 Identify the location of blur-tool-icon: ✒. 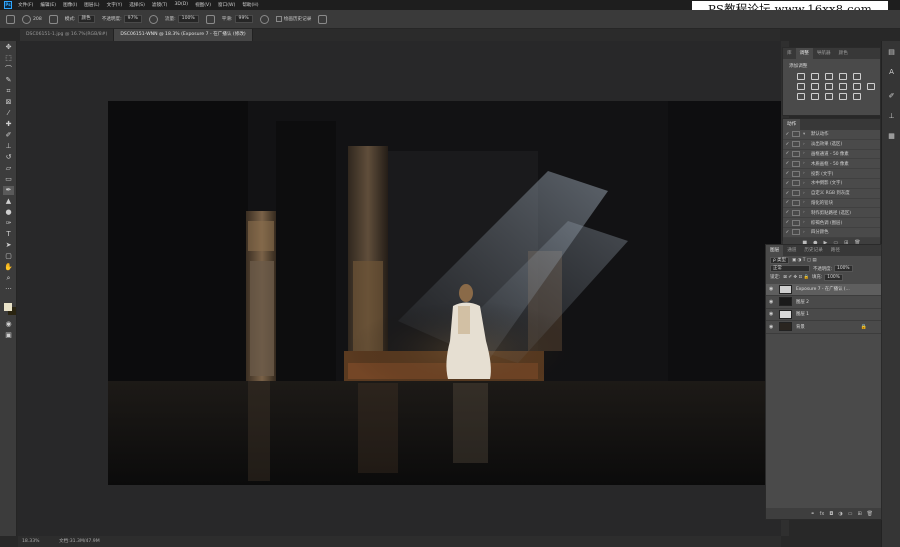
(8, 190).